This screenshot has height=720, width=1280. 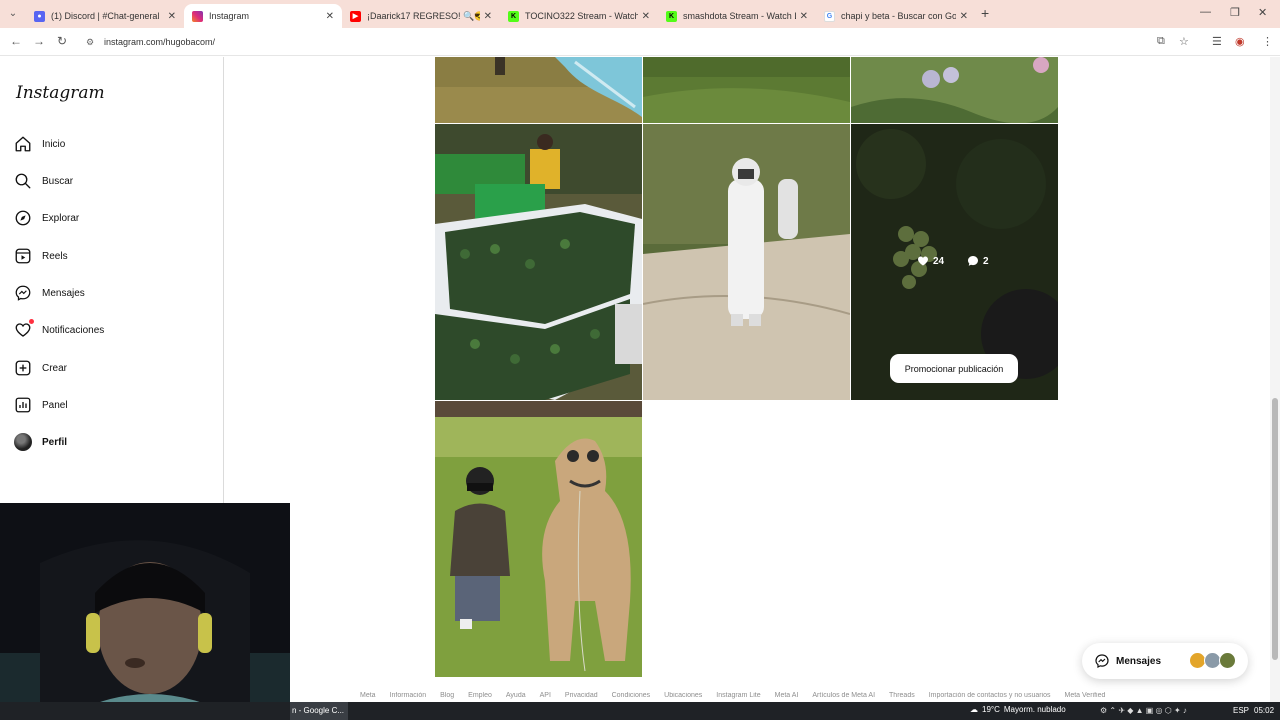 What do you see at coordinates (60, 93) in the screenshot?
I see `instagram-logo: Instagram` at bounding box center [60, 93].